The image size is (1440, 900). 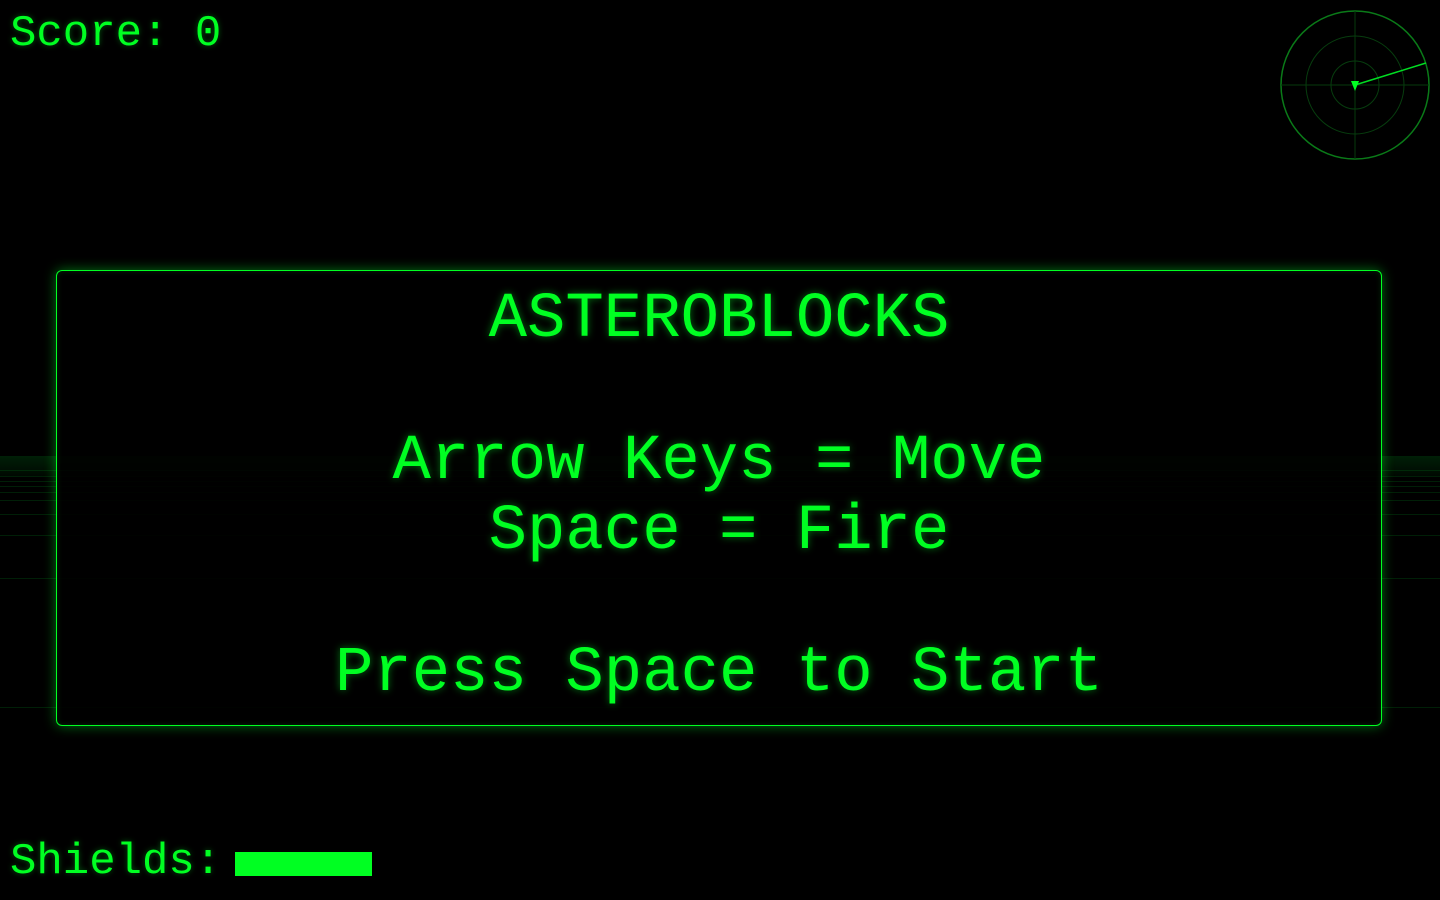 What do you see at coordinates (1390, 74) in the screenshot?
I see `radar-sweep-line` at bounding box center [1390, 74].